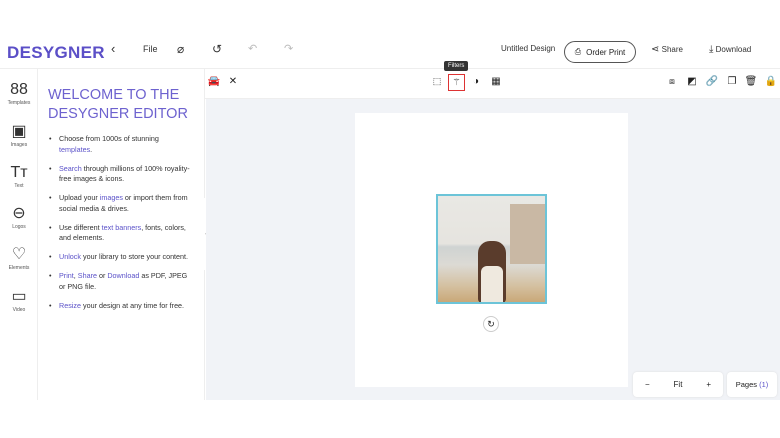 The width and height of the screenshot is (780, 438). Describe the element at coordinates (647, 384) in the screenshot. I see `zoom-out-button: −` at that location.